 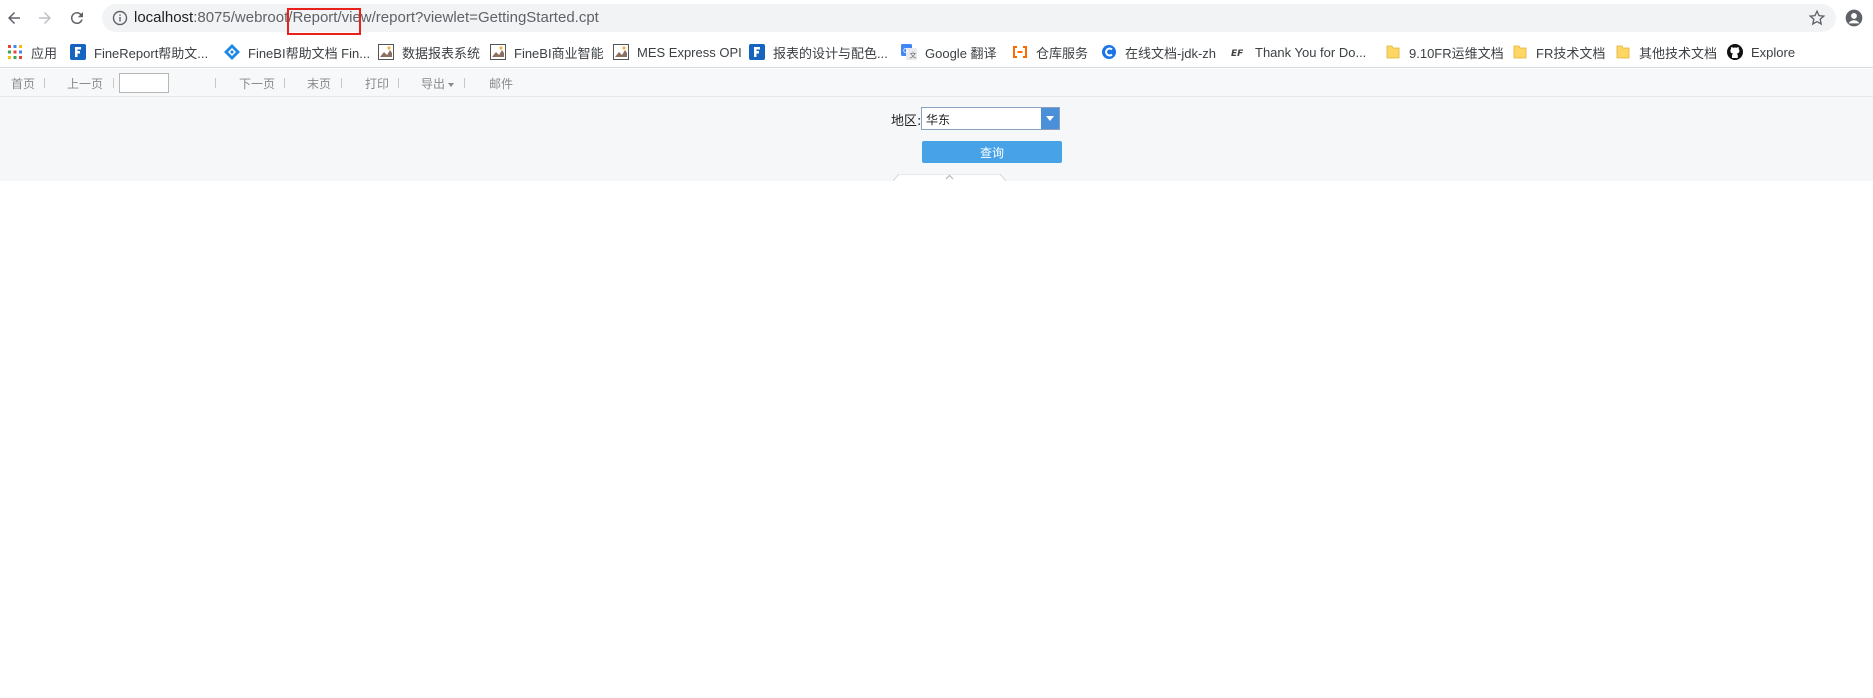 I want to click on bookmark-data-report-system: 数据报表系统, so click(x=429, y=52).